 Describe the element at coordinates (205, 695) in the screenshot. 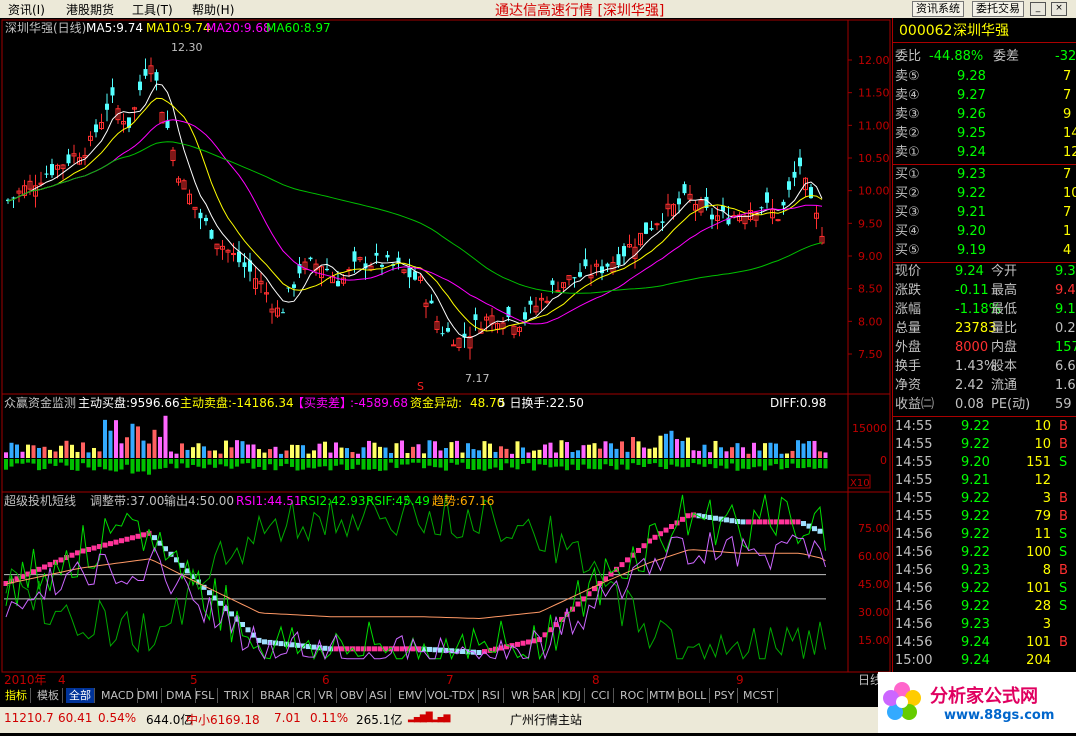

I see `tab-fsl: FSL` at that location.